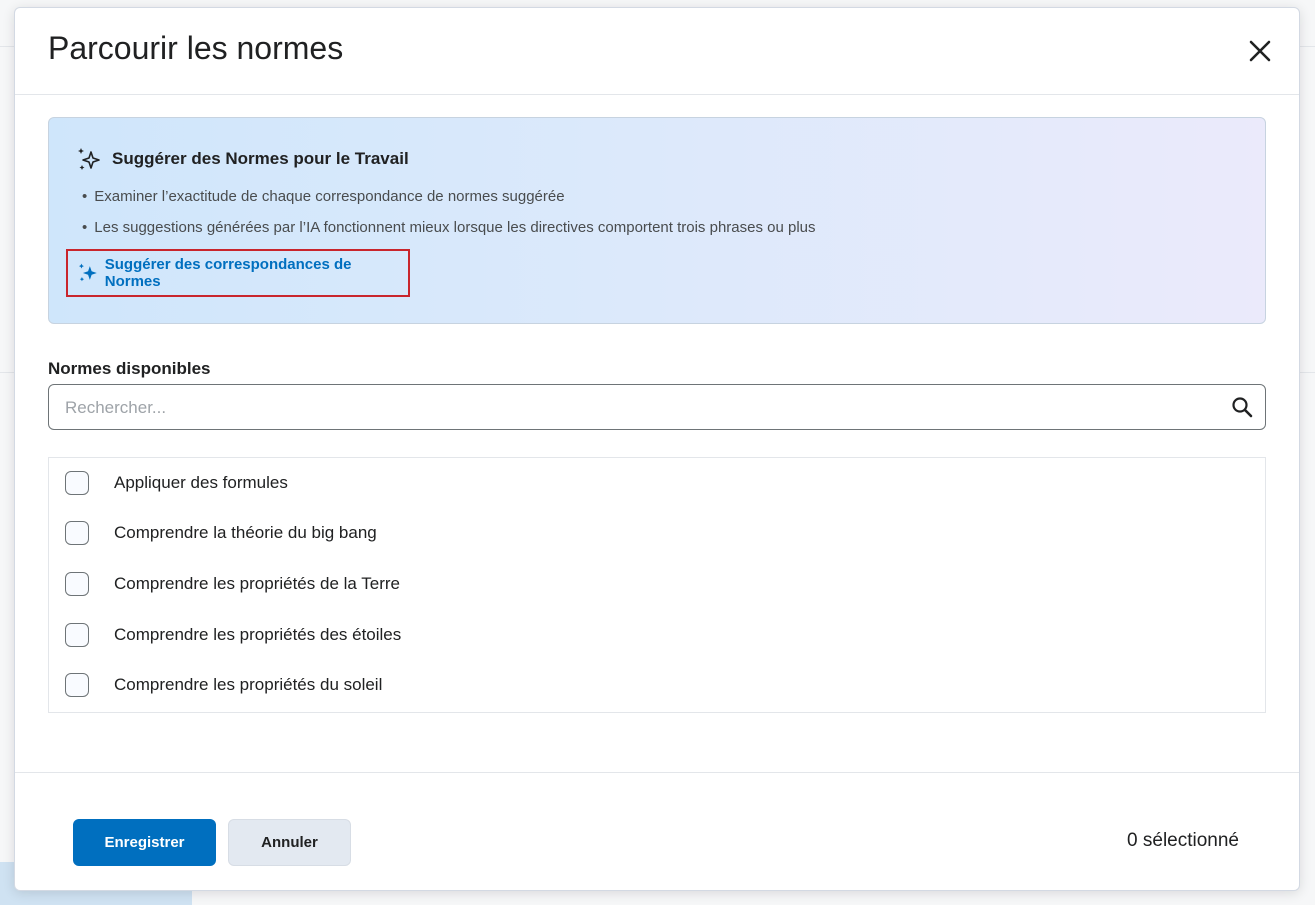 The image size is (1315, 905). What do you see at coordinates (144, 842) in the screenshot?
I see `save-button: Enregistrer` at bounding box center [144, 842].